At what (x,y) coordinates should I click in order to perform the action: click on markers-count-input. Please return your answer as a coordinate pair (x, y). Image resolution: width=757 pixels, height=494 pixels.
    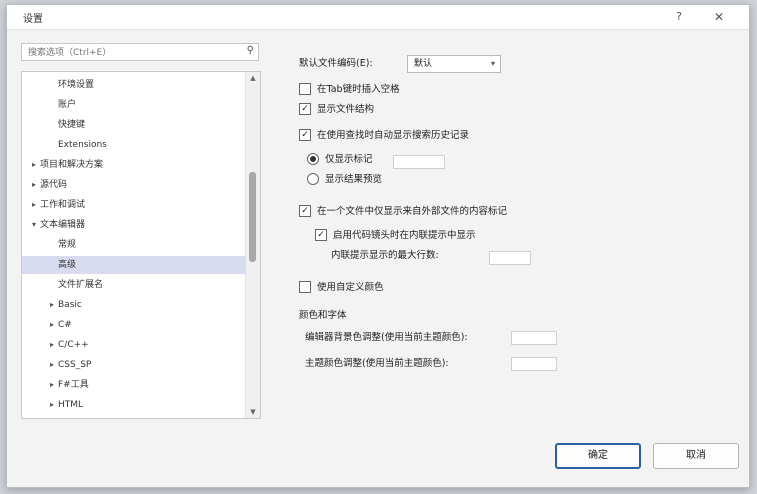
    Looking at the image, I should click on (419, 162).